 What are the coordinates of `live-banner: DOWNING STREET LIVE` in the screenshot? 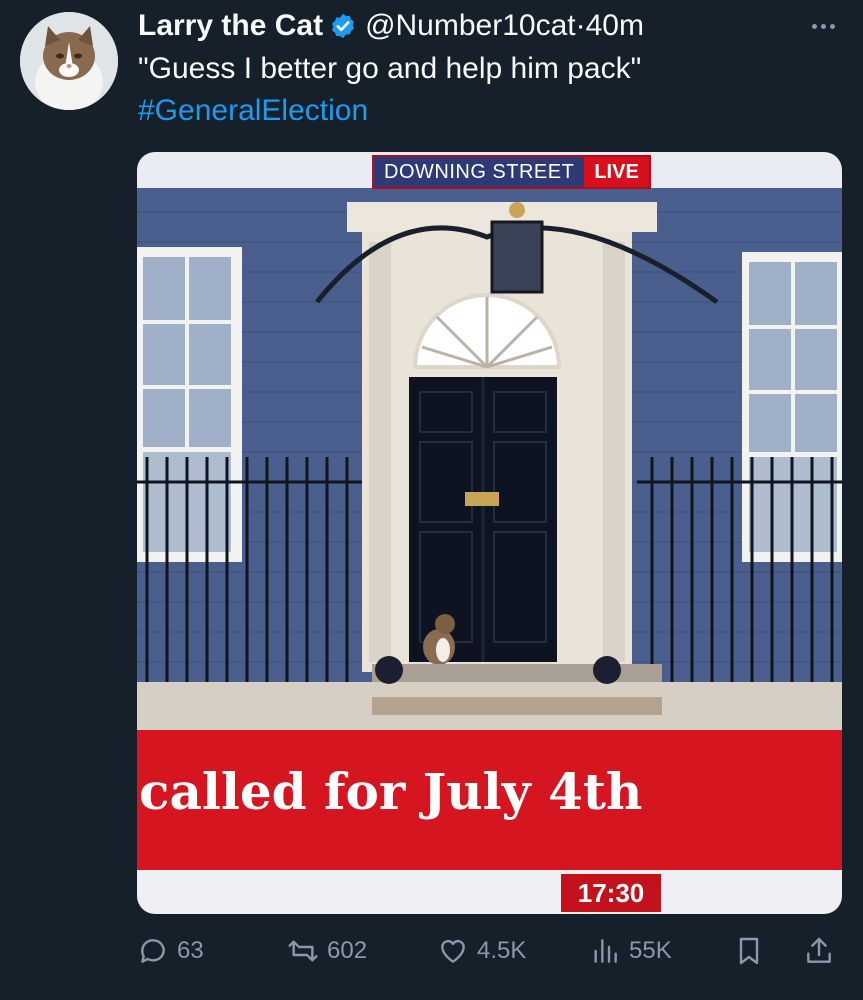 It's located at (511, 172).